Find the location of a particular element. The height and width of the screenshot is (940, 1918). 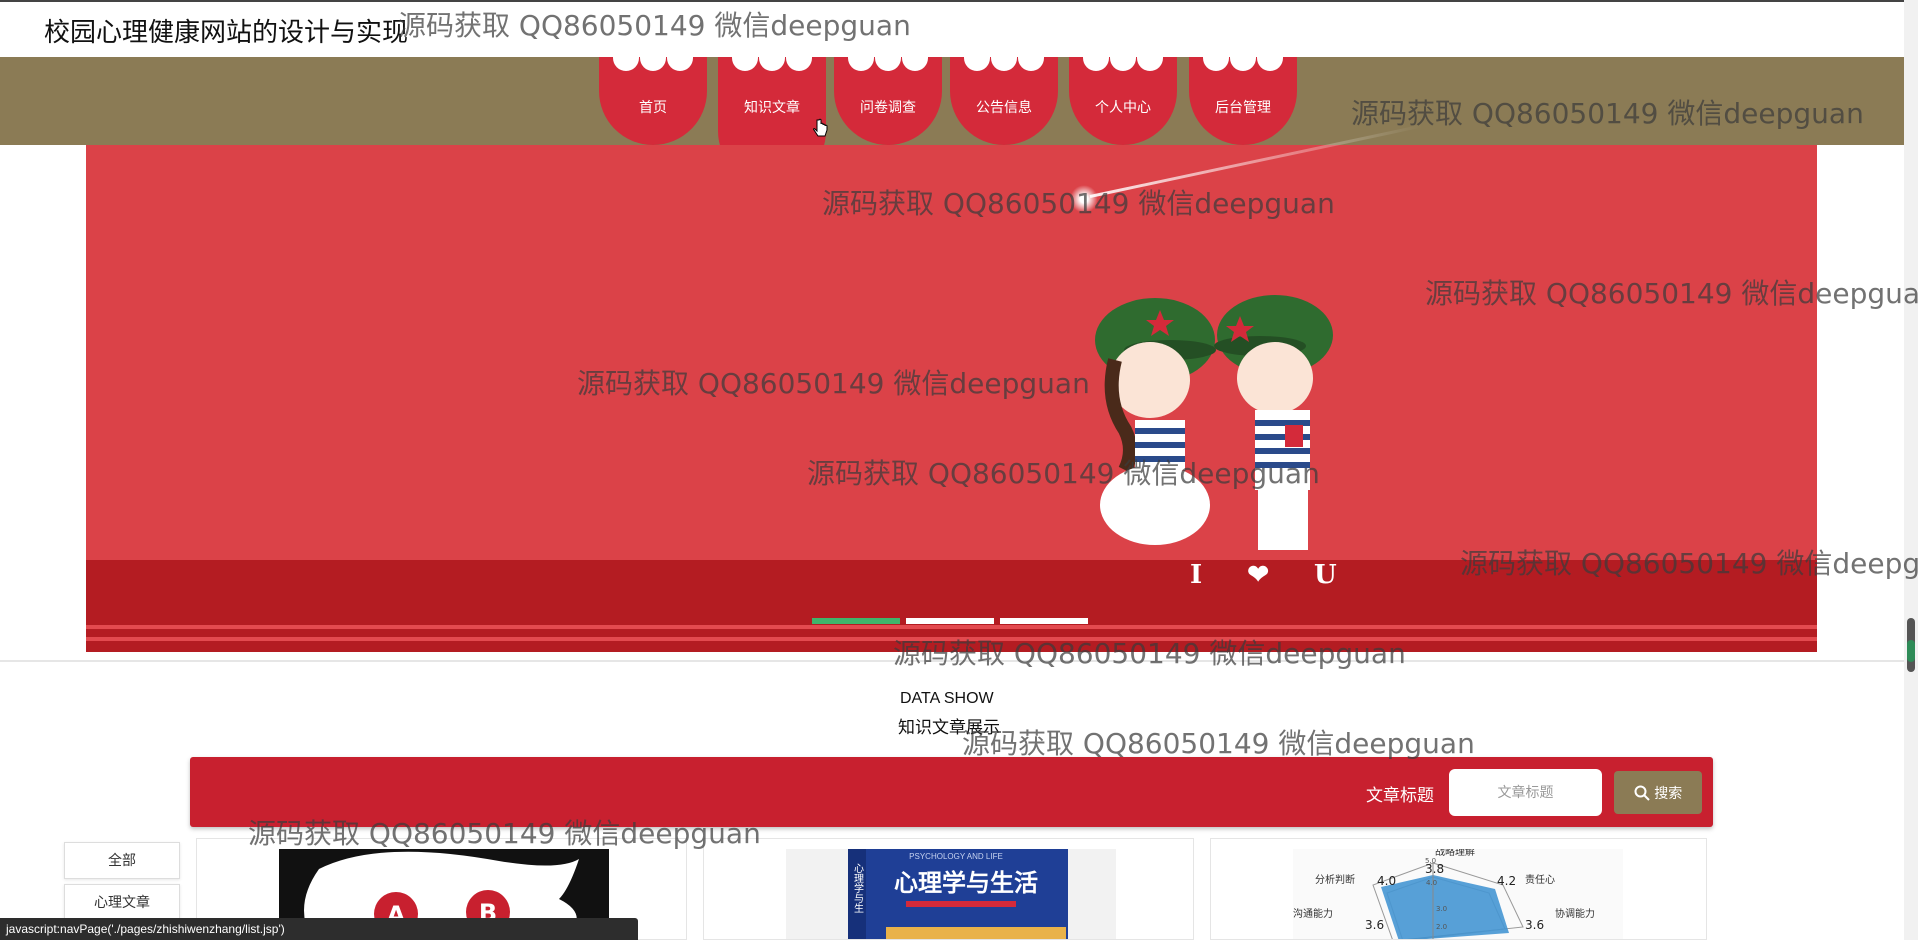

radar-value-communication: 3.6 is located at coordinates (1374, 925).